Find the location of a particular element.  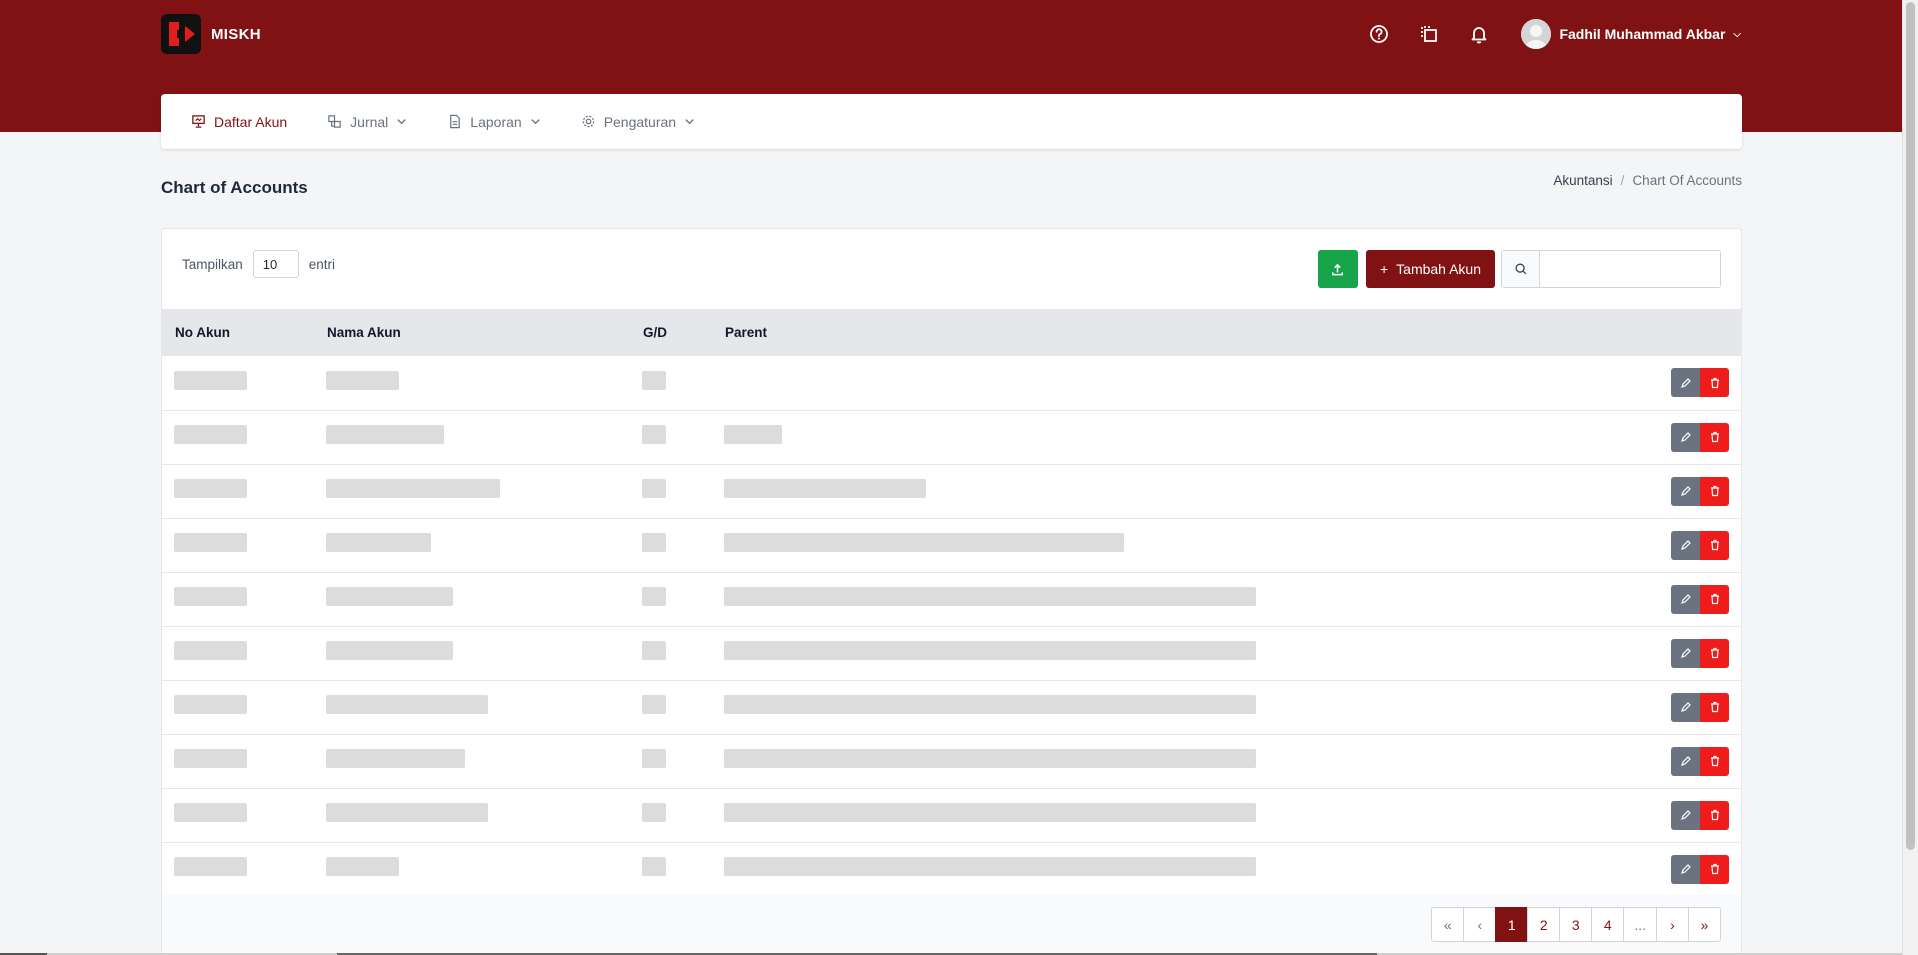

top-actions: Fadhil Muhammad Akbar ⌵ is located at coordinates (1541, 34).